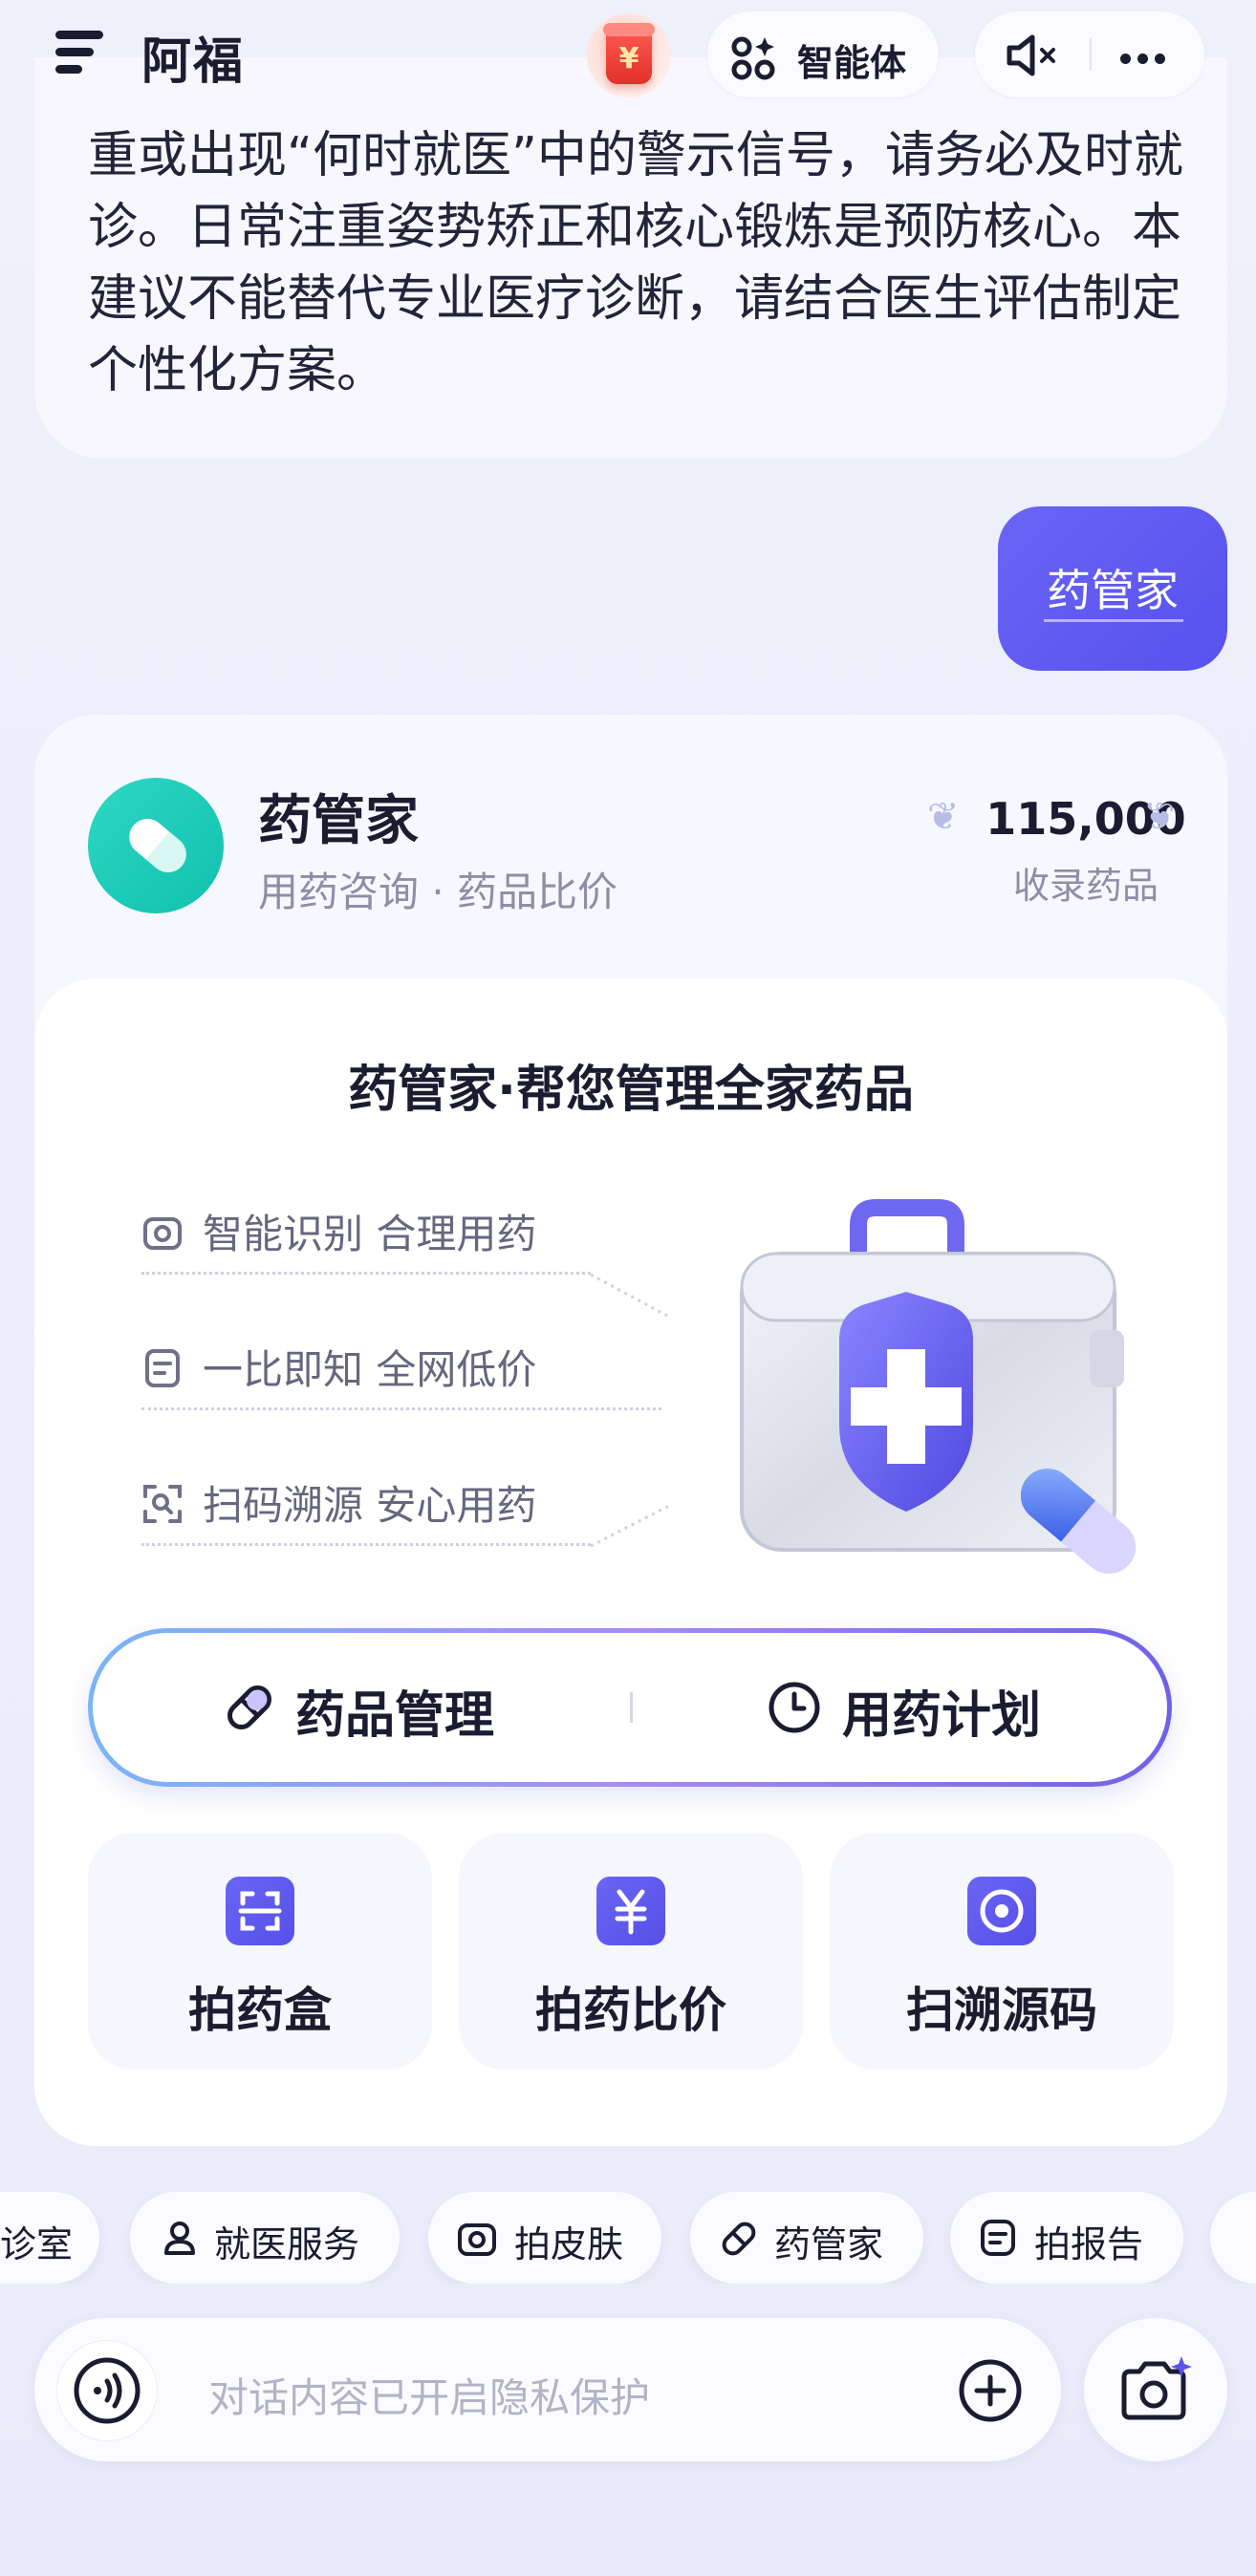 Image resolution: width=1256 pixels, height=2576 pixels. I want to click on voice-icon, so click(107, 2390).